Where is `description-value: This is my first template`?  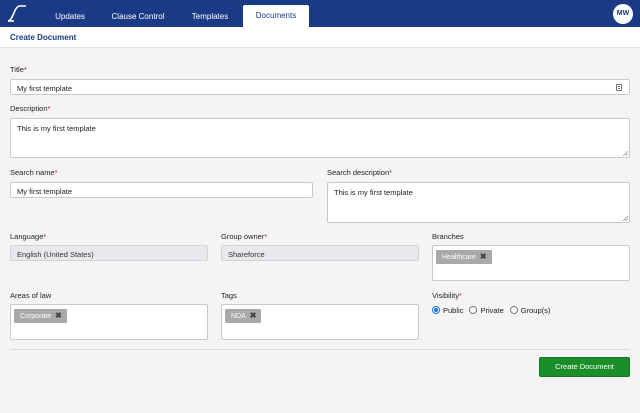
description-value: This is my first template is located at coordinates (56, 128).